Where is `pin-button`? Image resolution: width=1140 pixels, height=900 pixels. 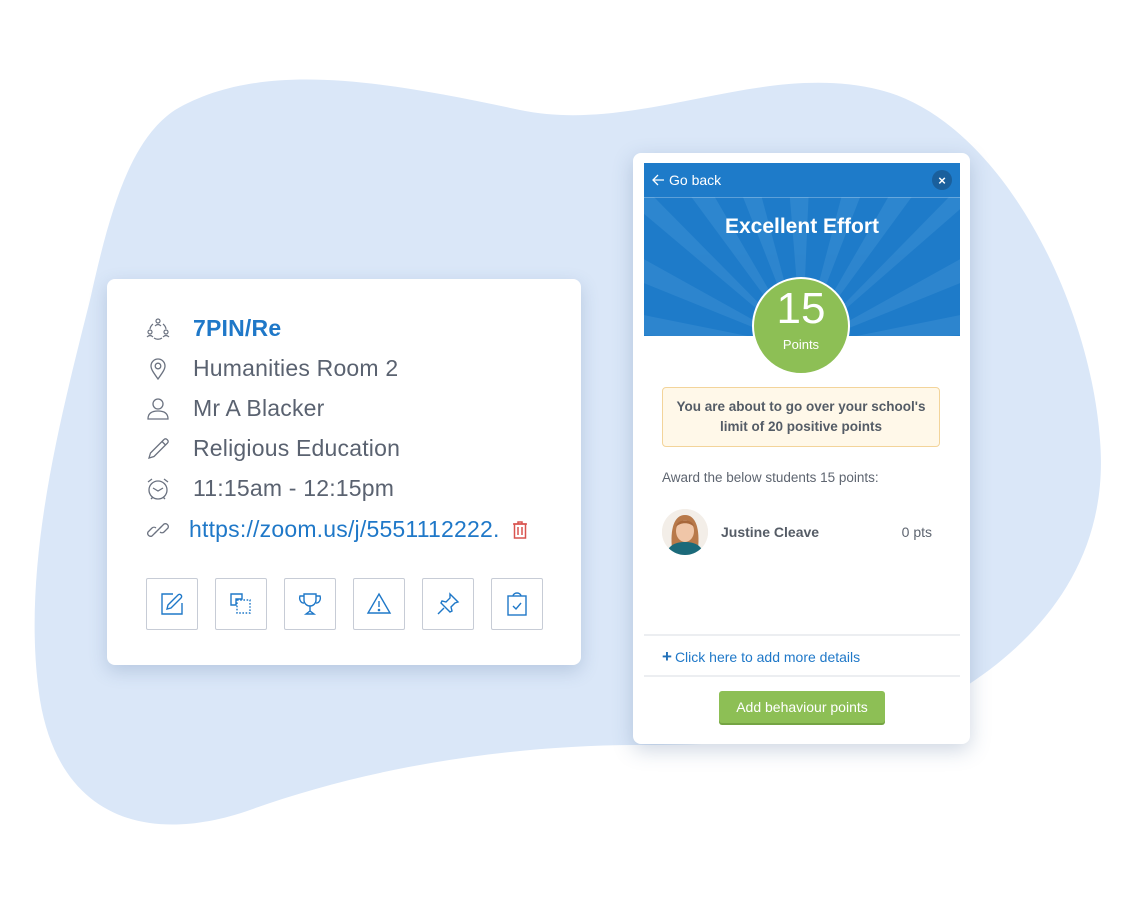 pin-button is located at coordinates (448, 604).